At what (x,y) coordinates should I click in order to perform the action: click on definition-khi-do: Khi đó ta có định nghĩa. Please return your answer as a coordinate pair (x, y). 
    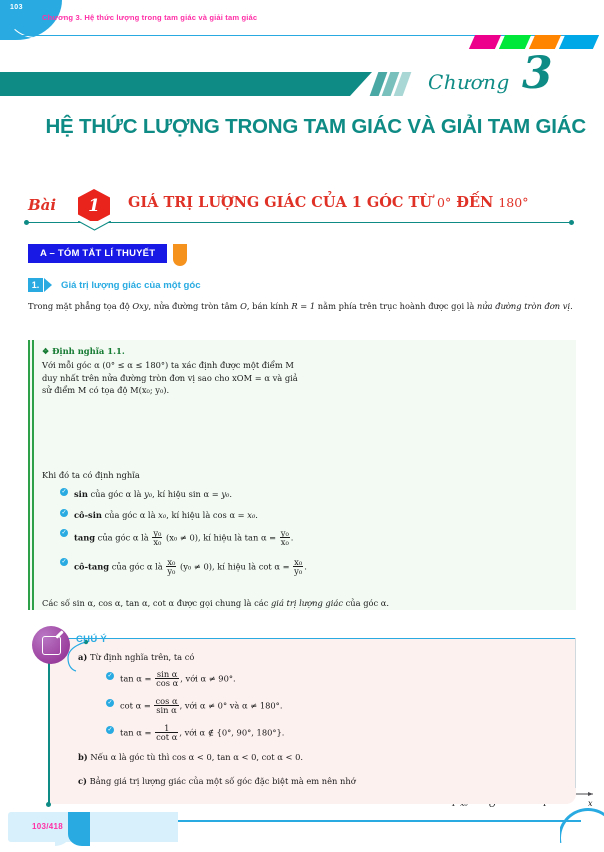
    Looking at the image, I should click on (91, 475).